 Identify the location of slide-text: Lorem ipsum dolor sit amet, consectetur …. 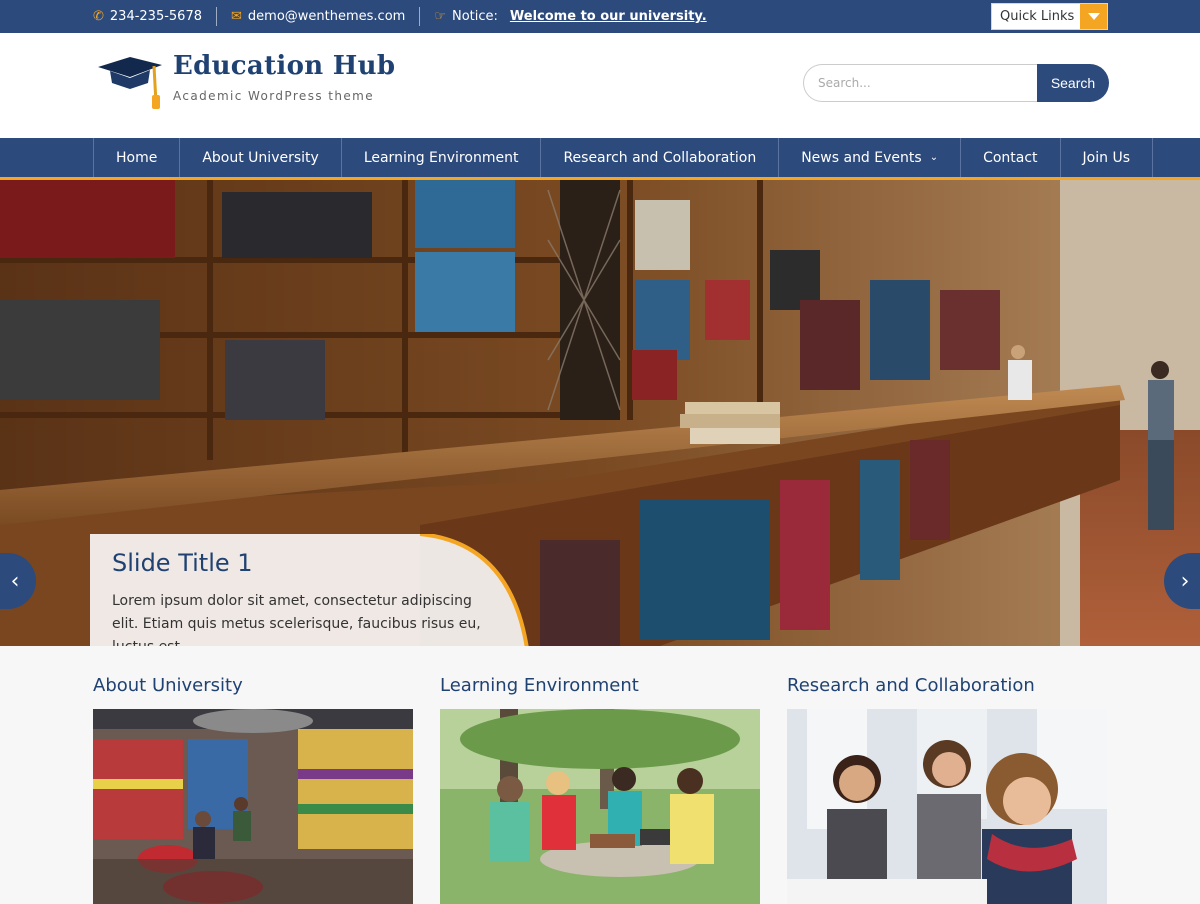
(296, 619).